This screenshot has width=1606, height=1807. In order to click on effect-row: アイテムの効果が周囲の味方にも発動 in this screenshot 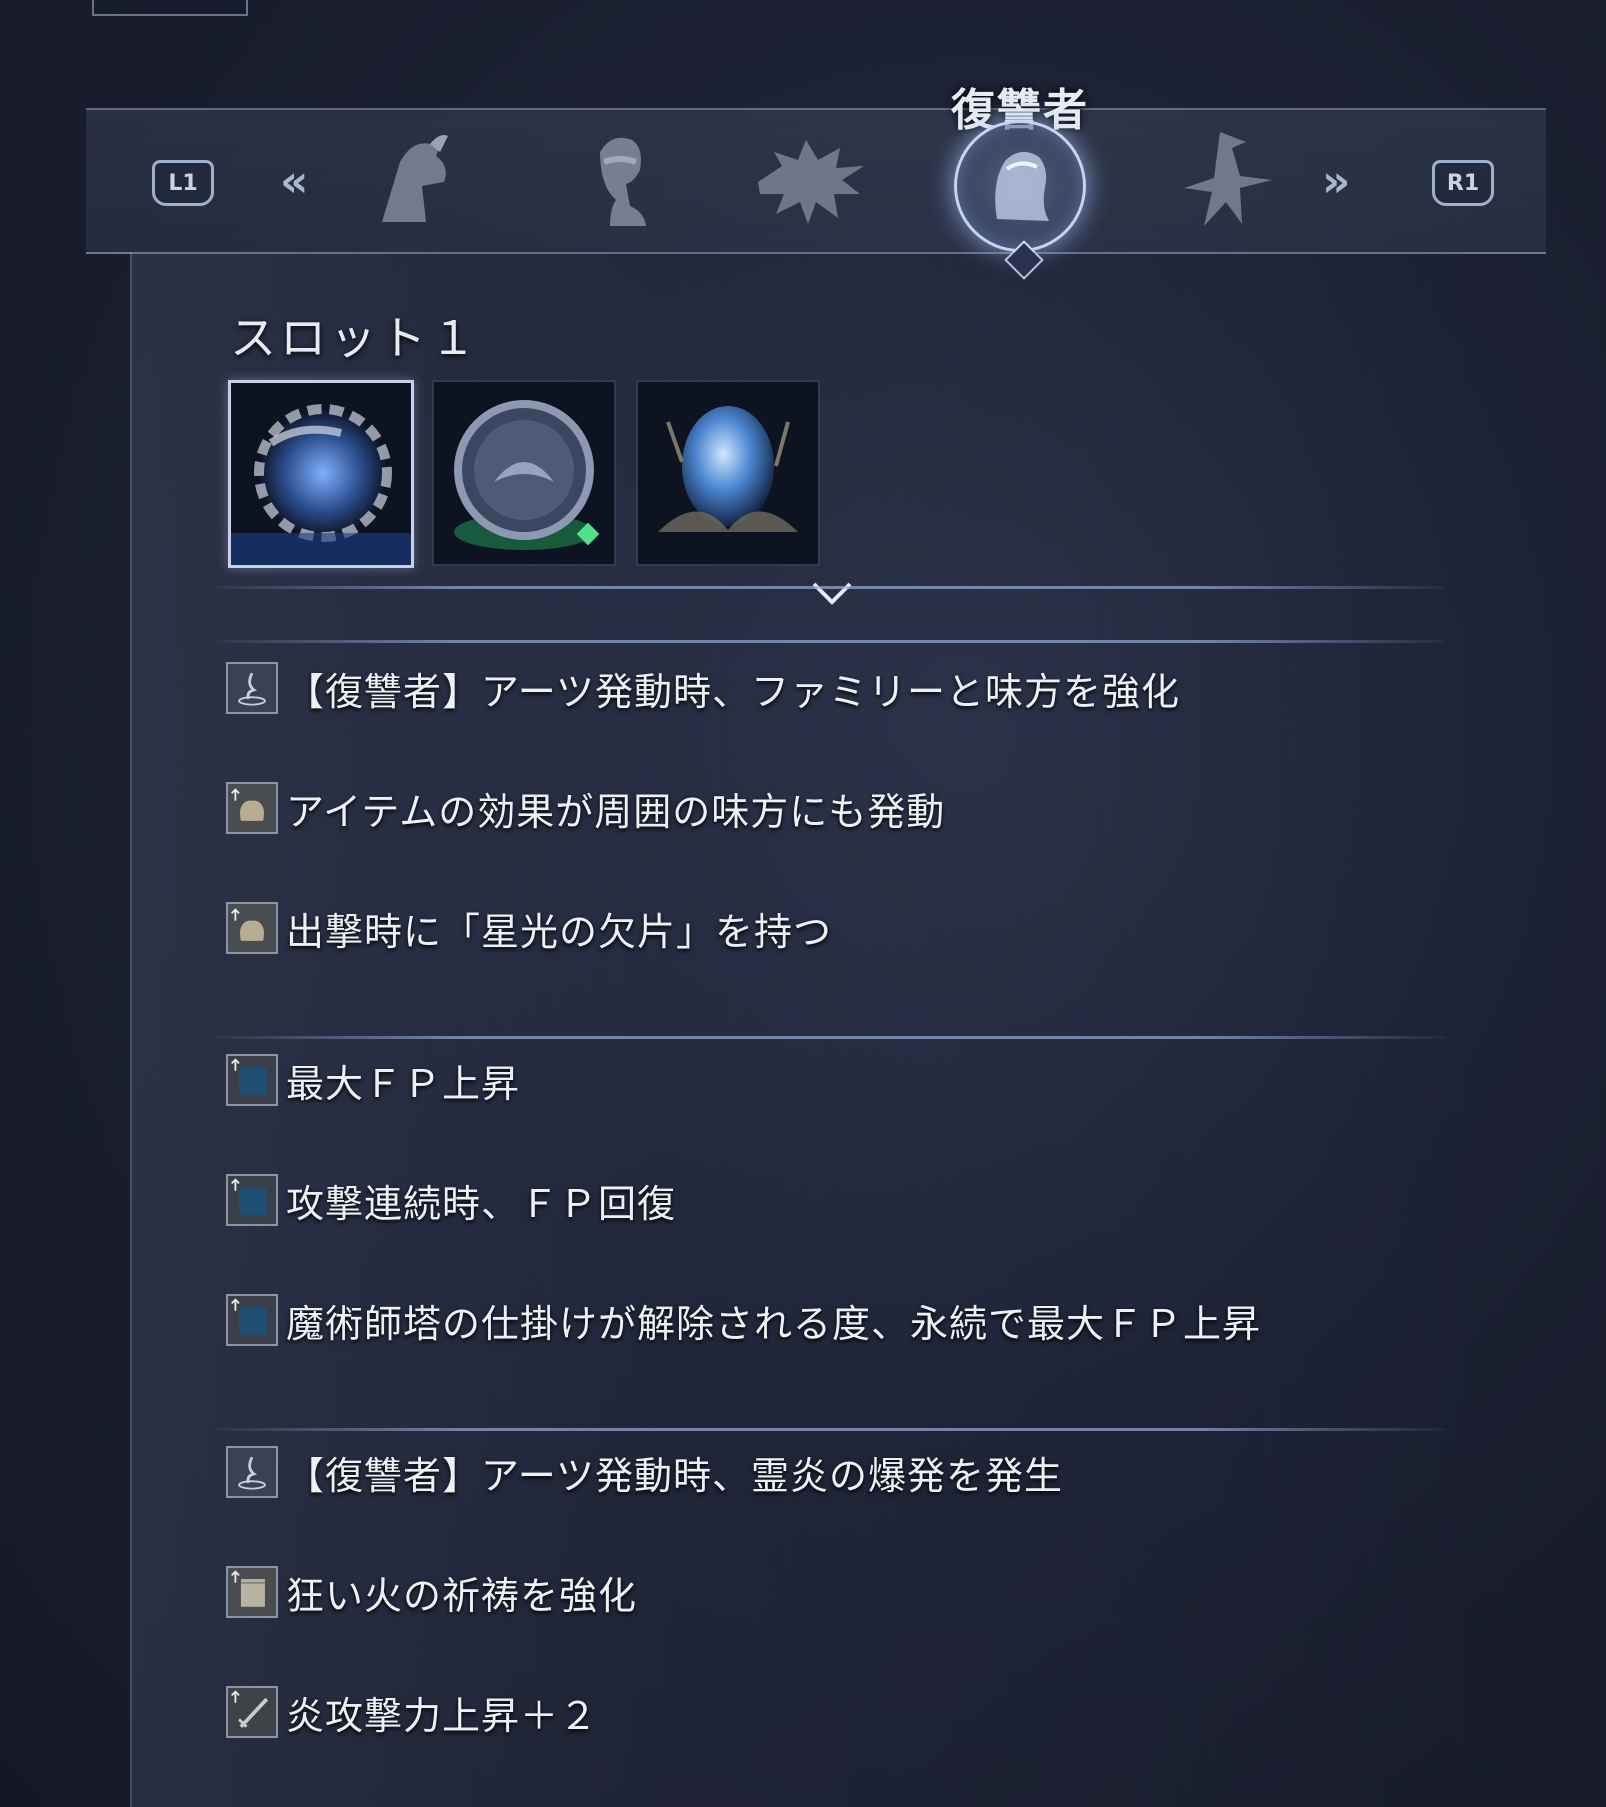, I will do `click(585, 808)`.